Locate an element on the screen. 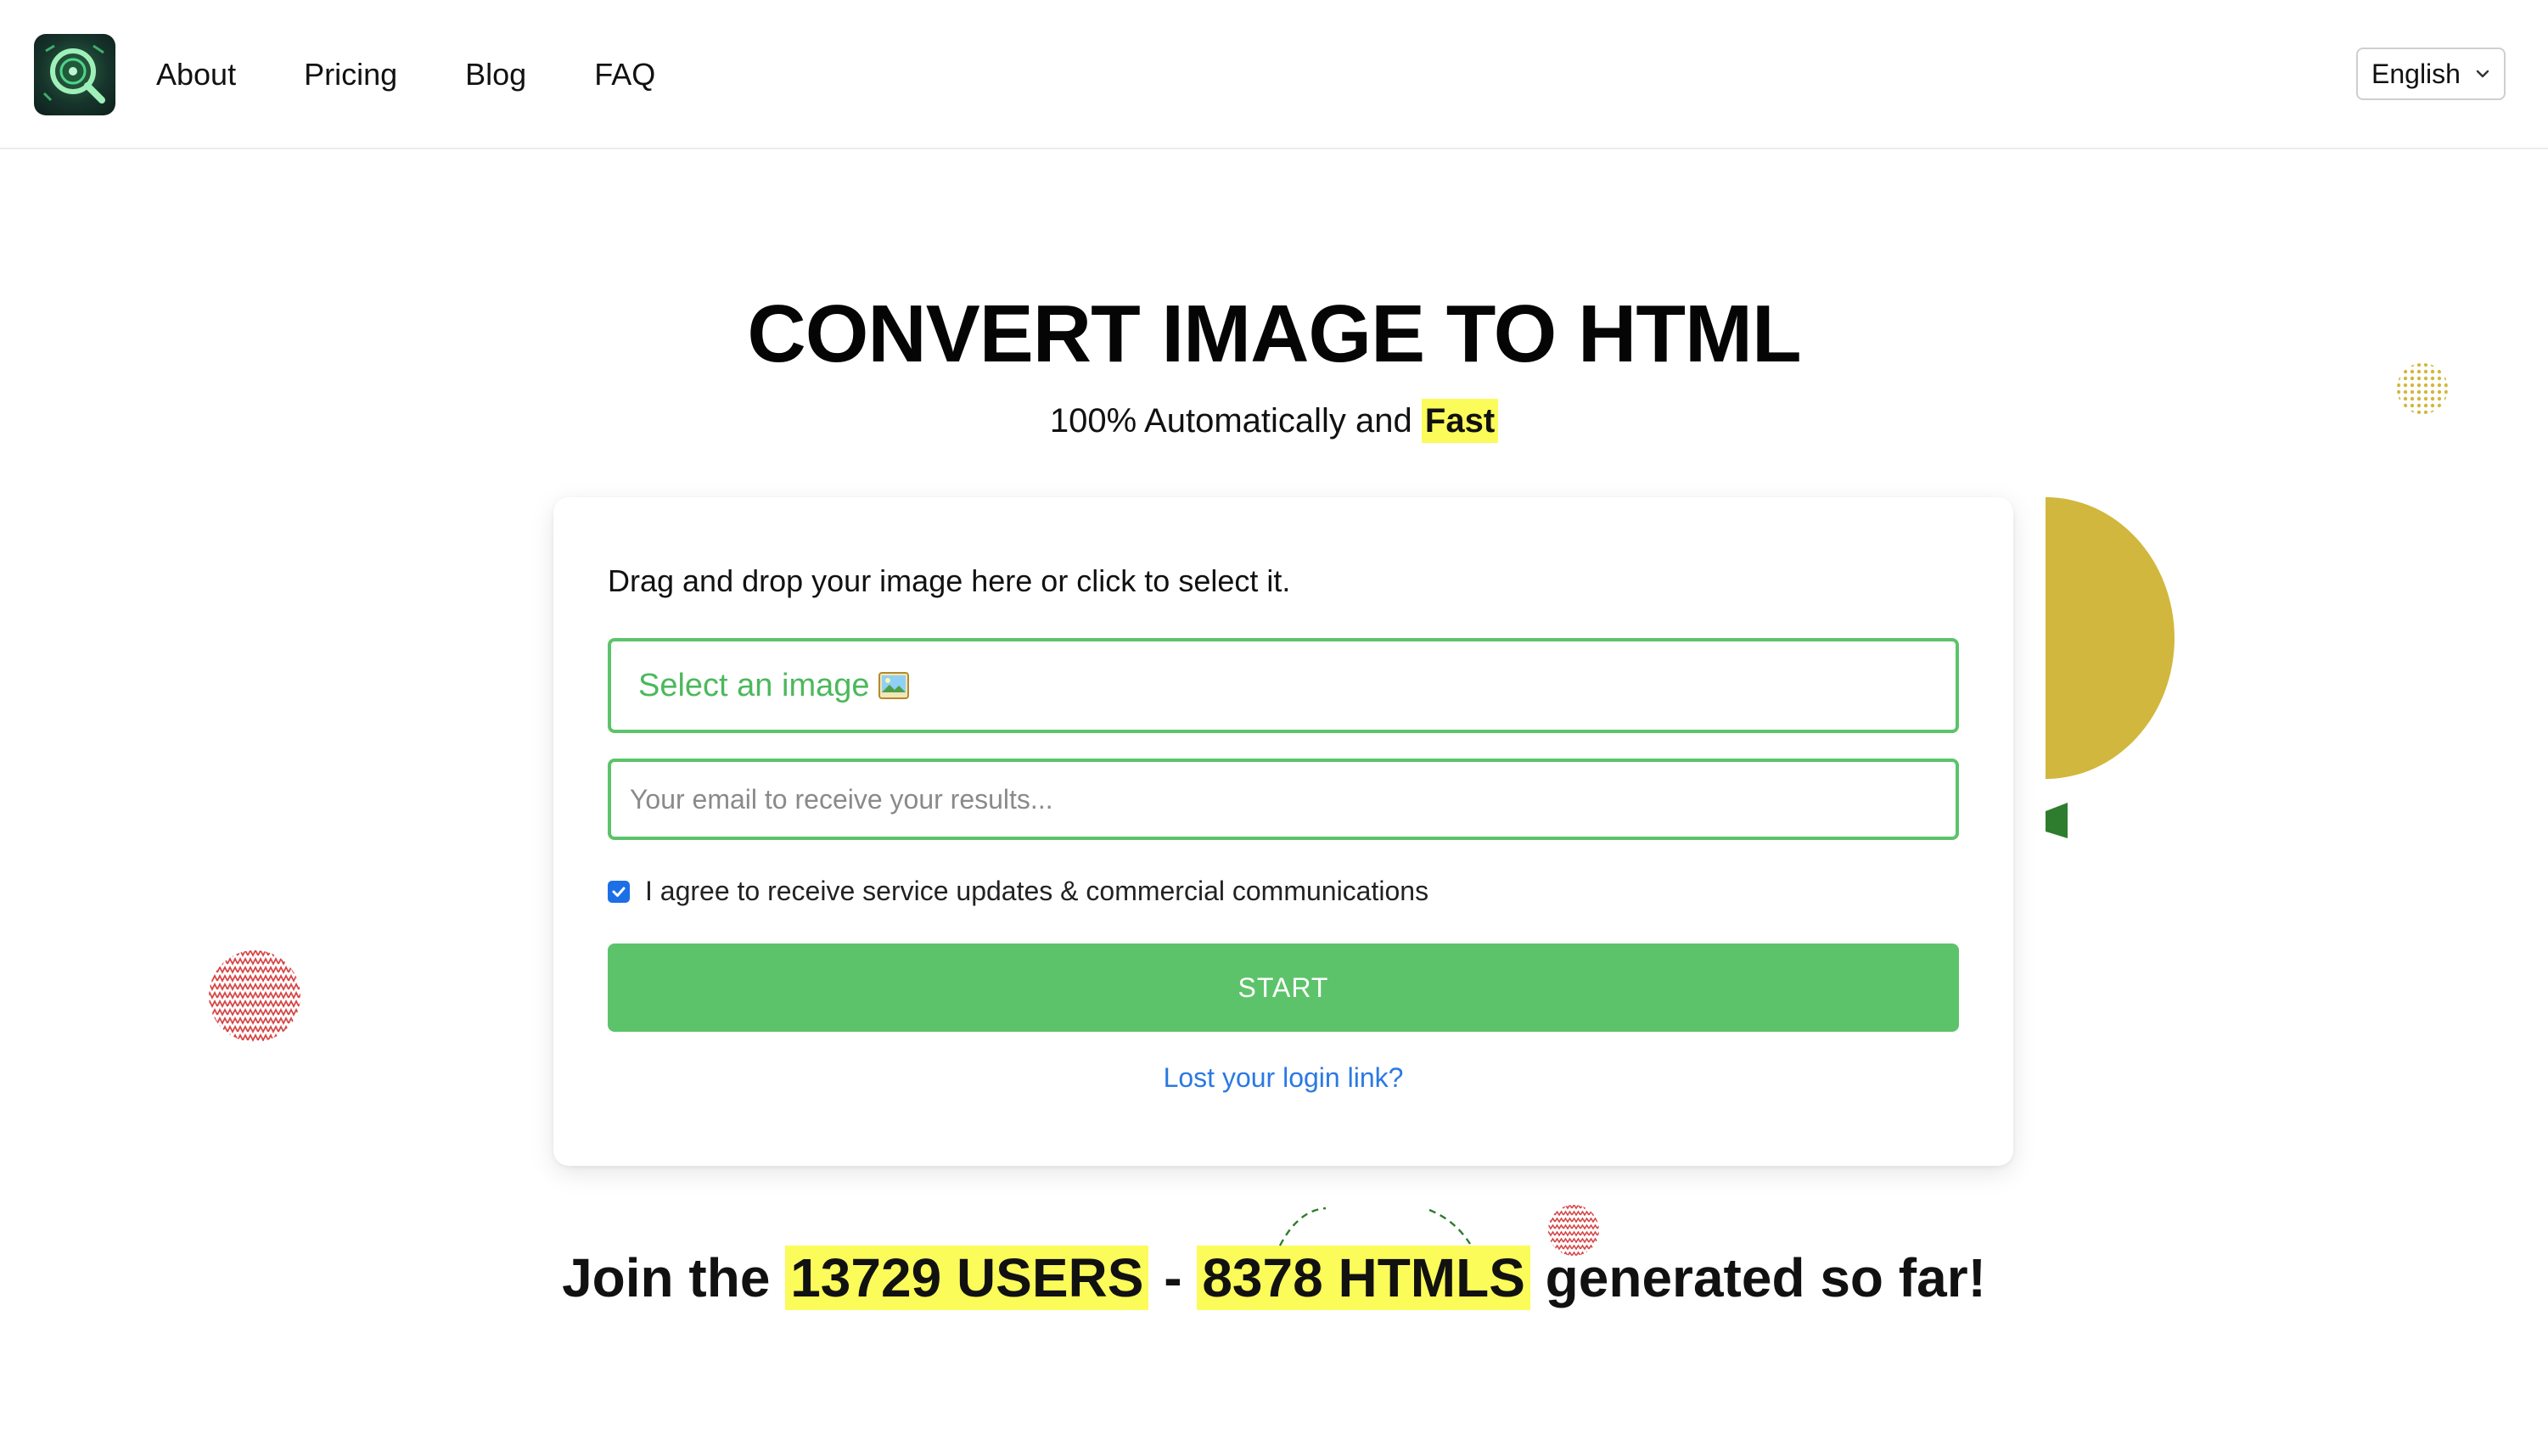  gold-dot-circle-decoration is located at coordinates (2422, 388).